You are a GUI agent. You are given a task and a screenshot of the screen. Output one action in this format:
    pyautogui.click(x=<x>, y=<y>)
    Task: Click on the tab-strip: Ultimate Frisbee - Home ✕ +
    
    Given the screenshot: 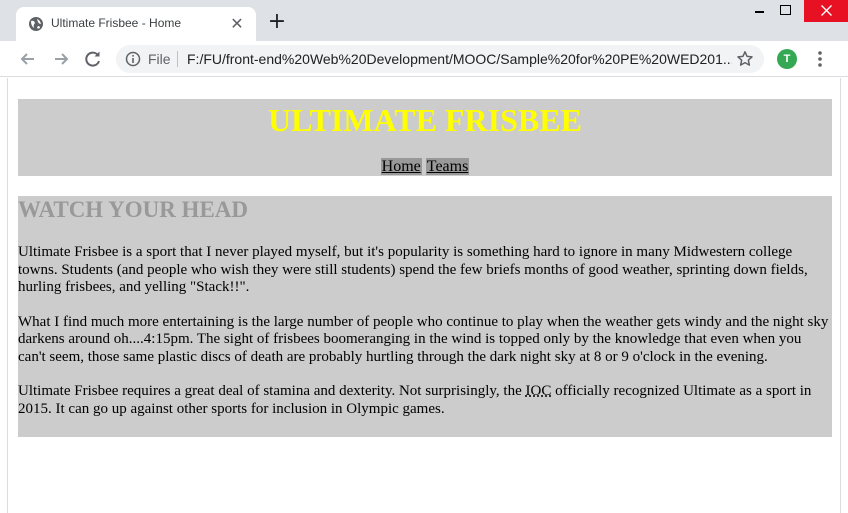 What is the action you would take?
    pyautogui.click(x=424, y=20)
    